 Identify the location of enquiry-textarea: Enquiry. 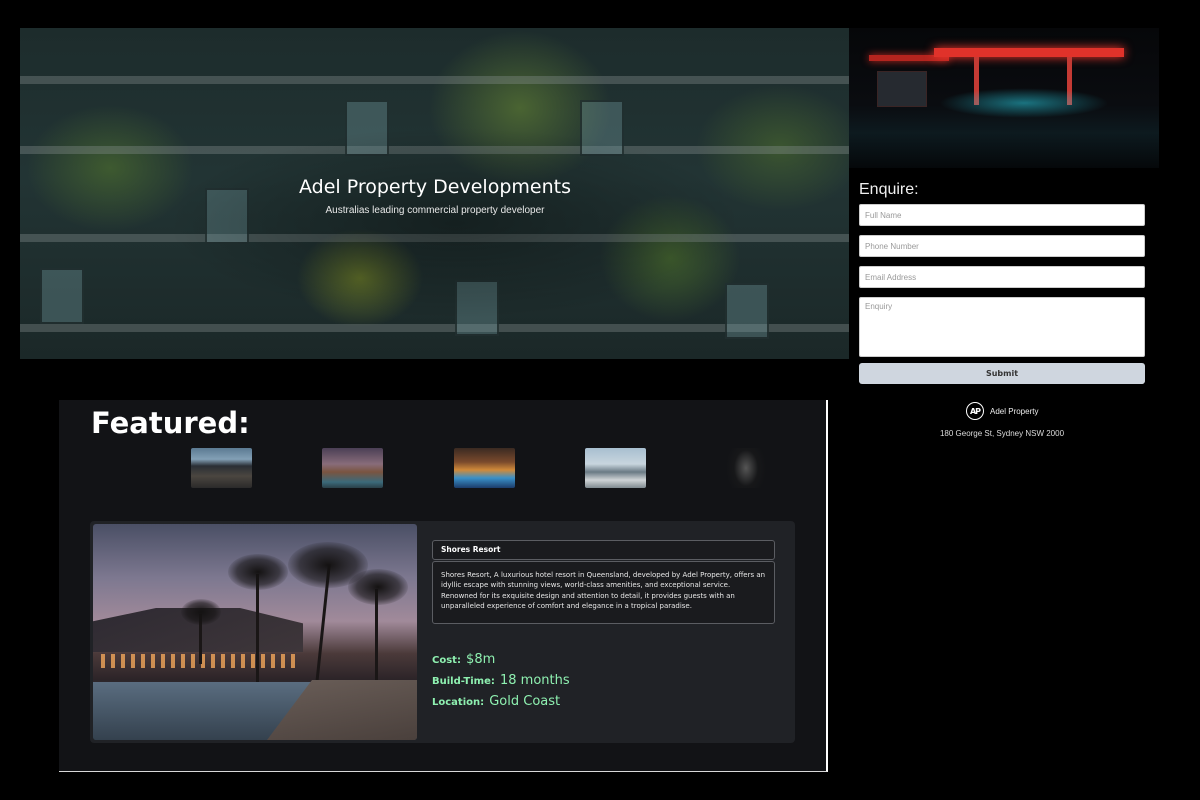
(1002, 327).